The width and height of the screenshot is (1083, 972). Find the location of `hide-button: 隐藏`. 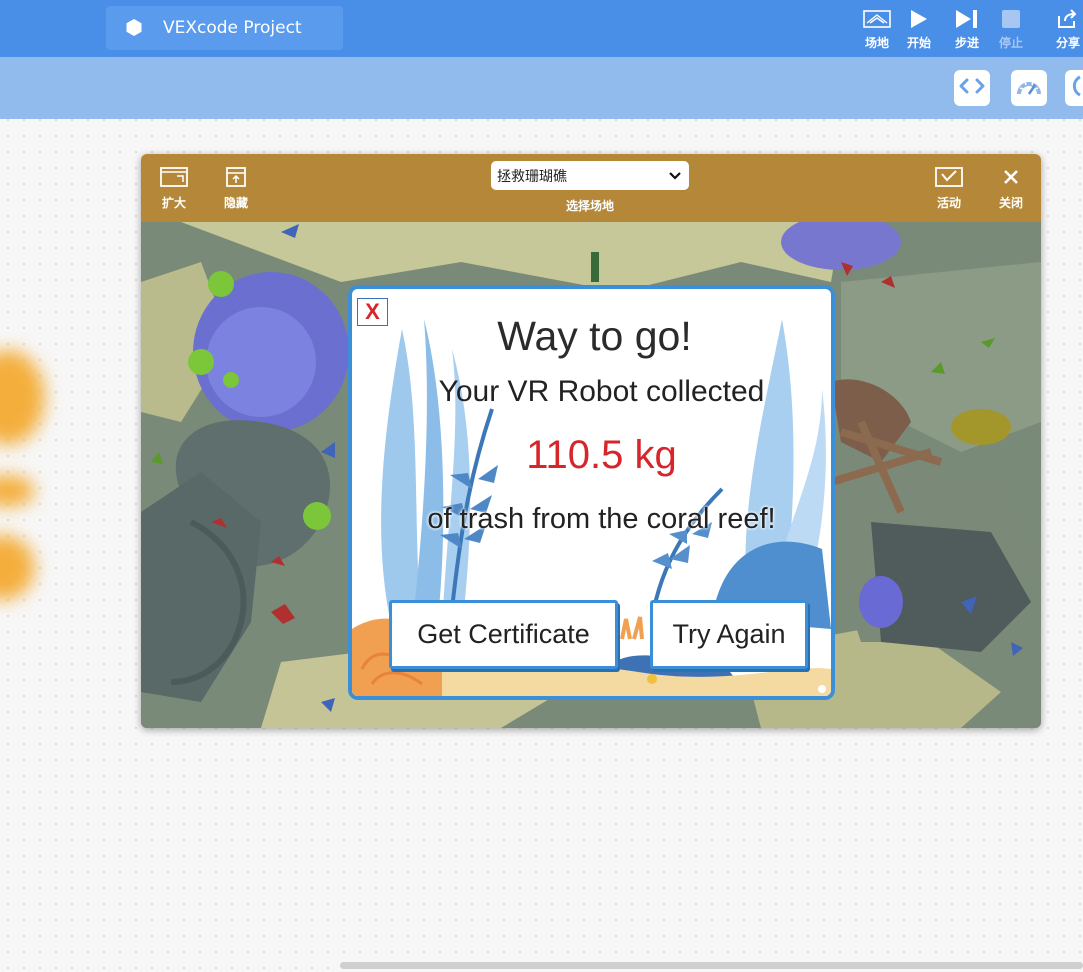

hide-button: 隐藏 is located at coordinates (236, 187).